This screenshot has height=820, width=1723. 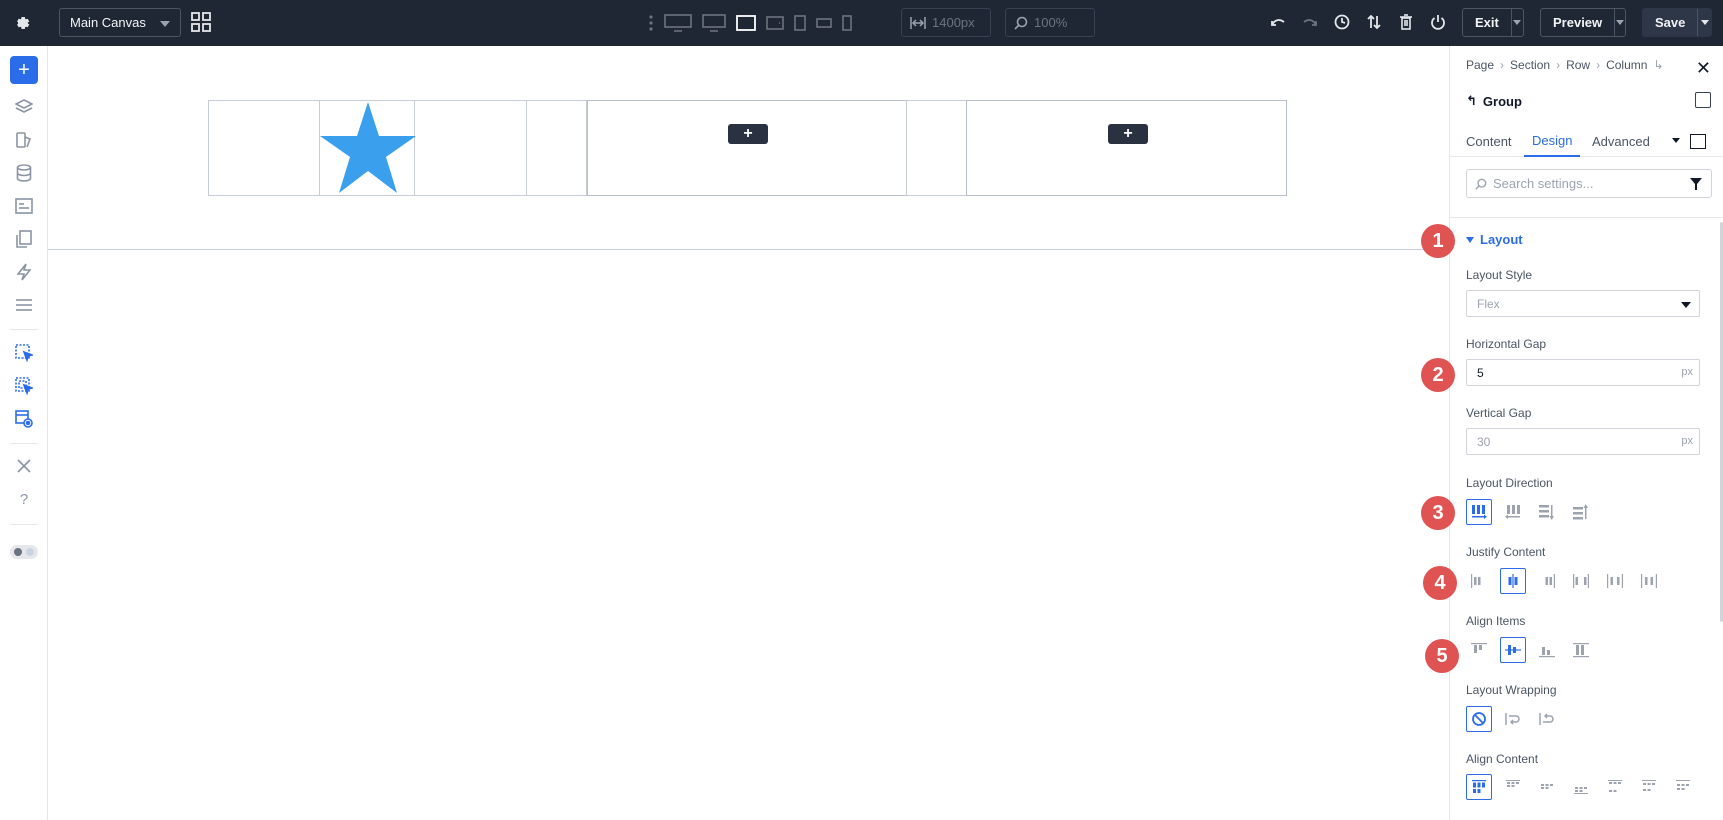 What do you see at coordinates (1583, 441) in the screenshot?
I see `vertical-gap-input: 30 px` at bounding box center [1583, 441].